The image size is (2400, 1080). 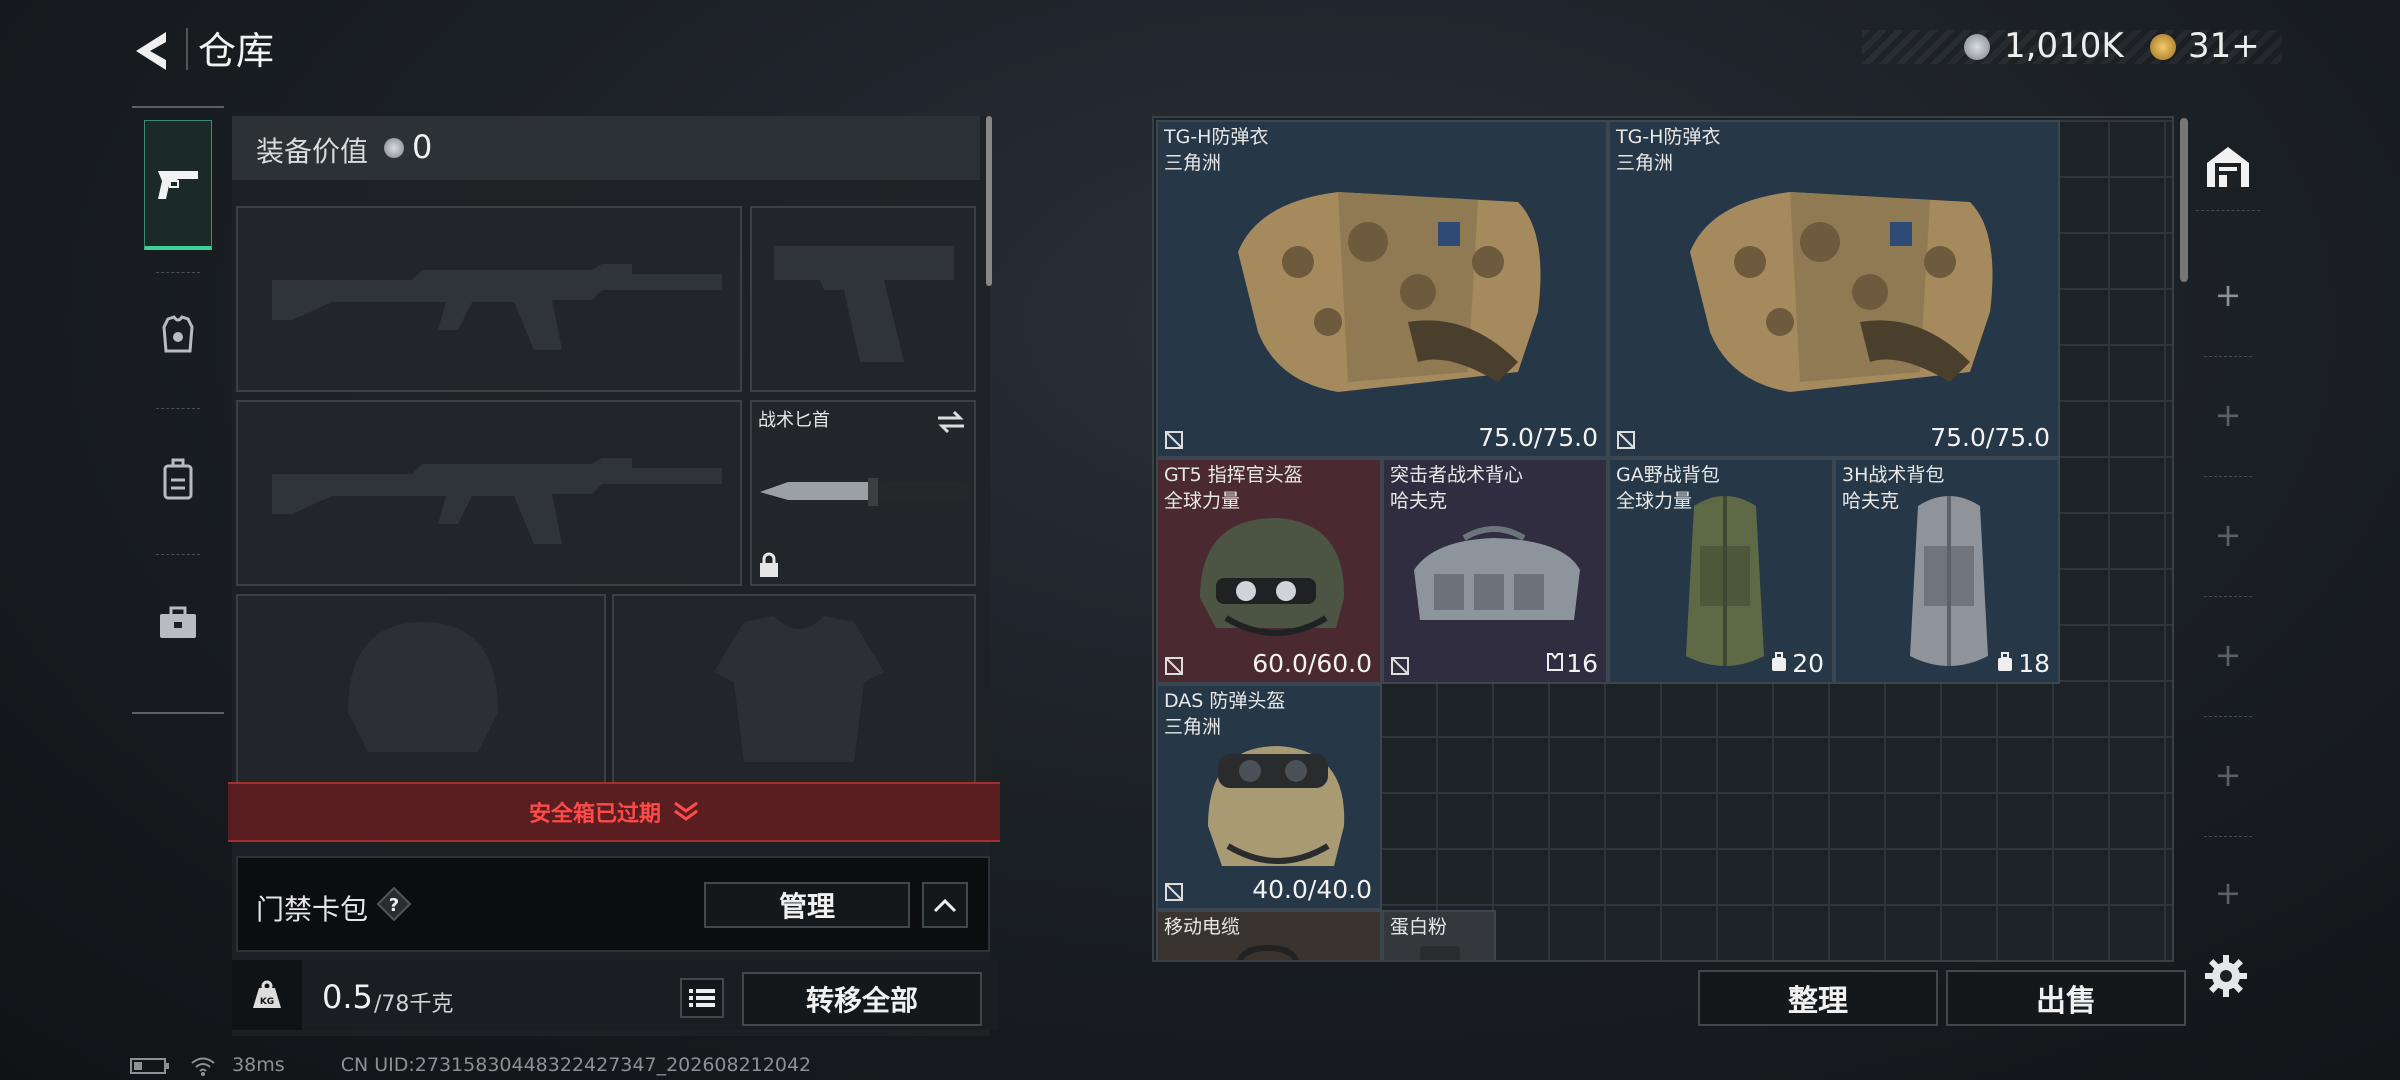 I want to click on armor-slot, so click(x=794, y=689).